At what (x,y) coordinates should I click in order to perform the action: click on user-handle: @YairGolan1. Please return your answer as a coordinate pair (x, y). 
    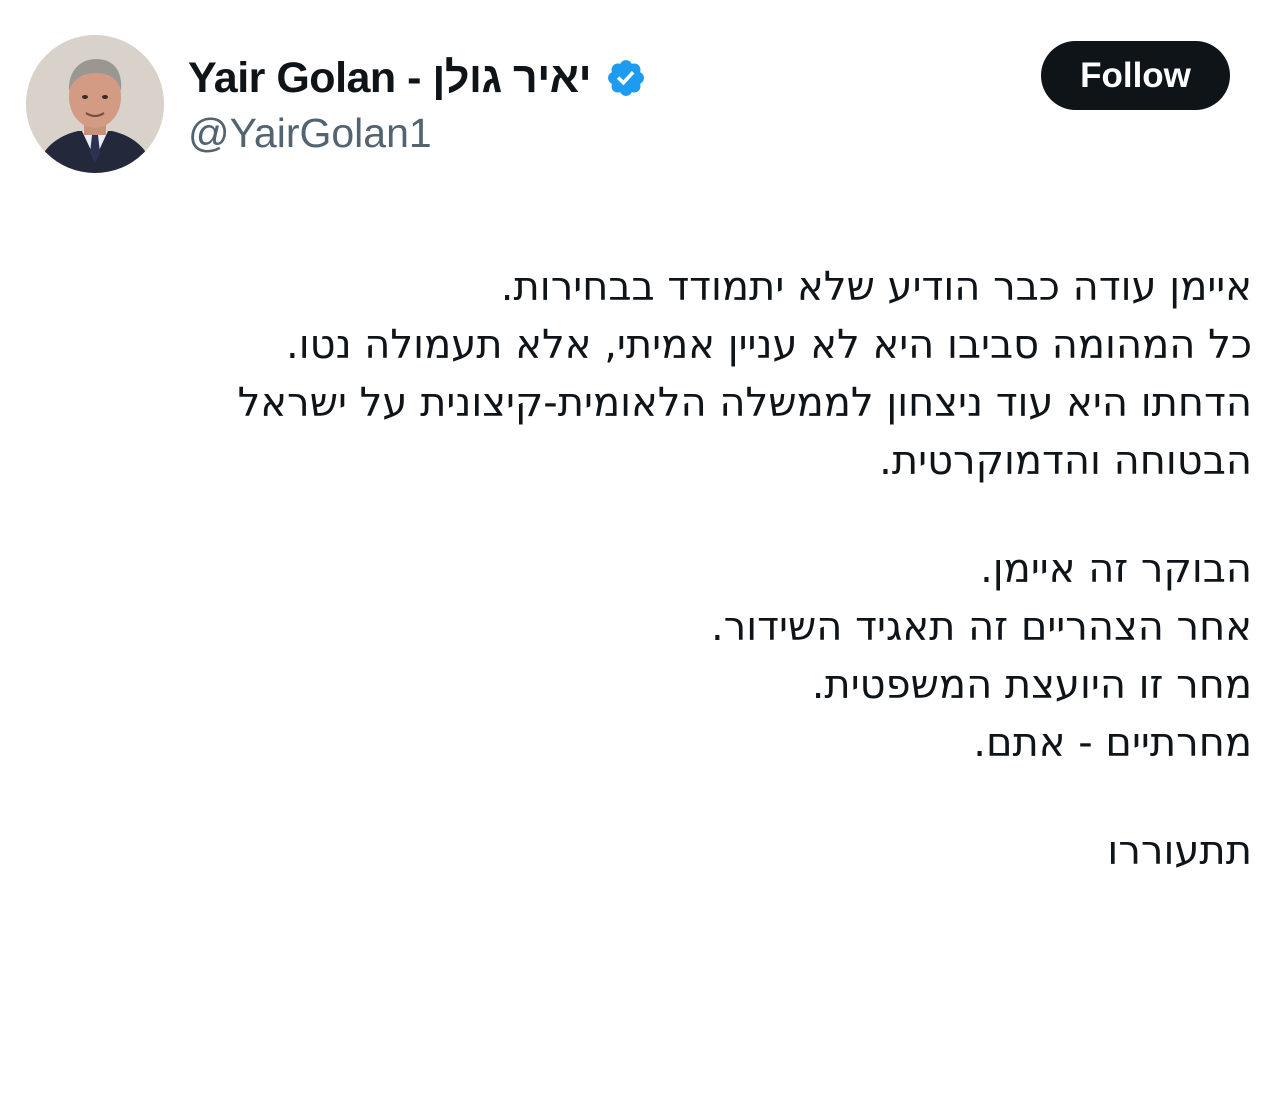
    Looking at the image, I should click on (310, 133).